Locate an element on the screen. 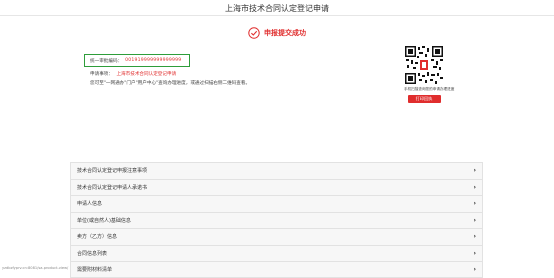 The height and width of the screenshot is (278, 554). page-title: 上海市技术合同认定登记申请 is located at coordinates (277, 8).